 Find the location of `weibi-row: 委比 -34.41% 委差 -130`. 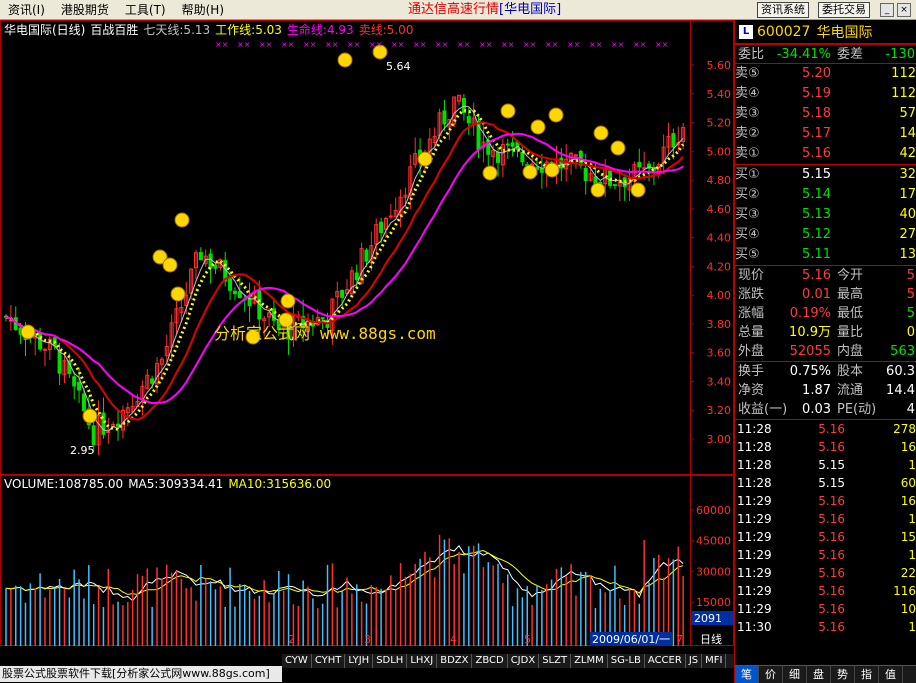

weibi-row: 委比 -34.41% 委差 -130 is located at coordinates (825, 53).